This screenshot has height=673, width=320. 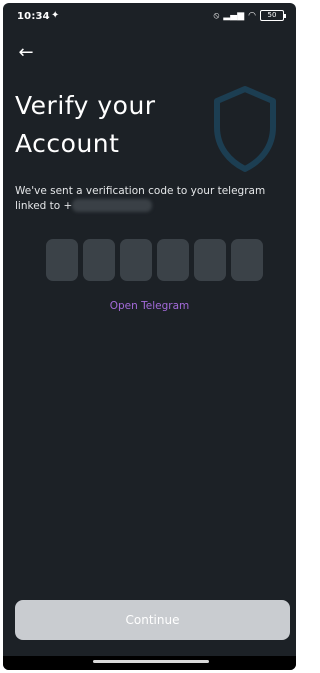 I want to click on wifi-icon: ◠, so click(x=252, y=15).